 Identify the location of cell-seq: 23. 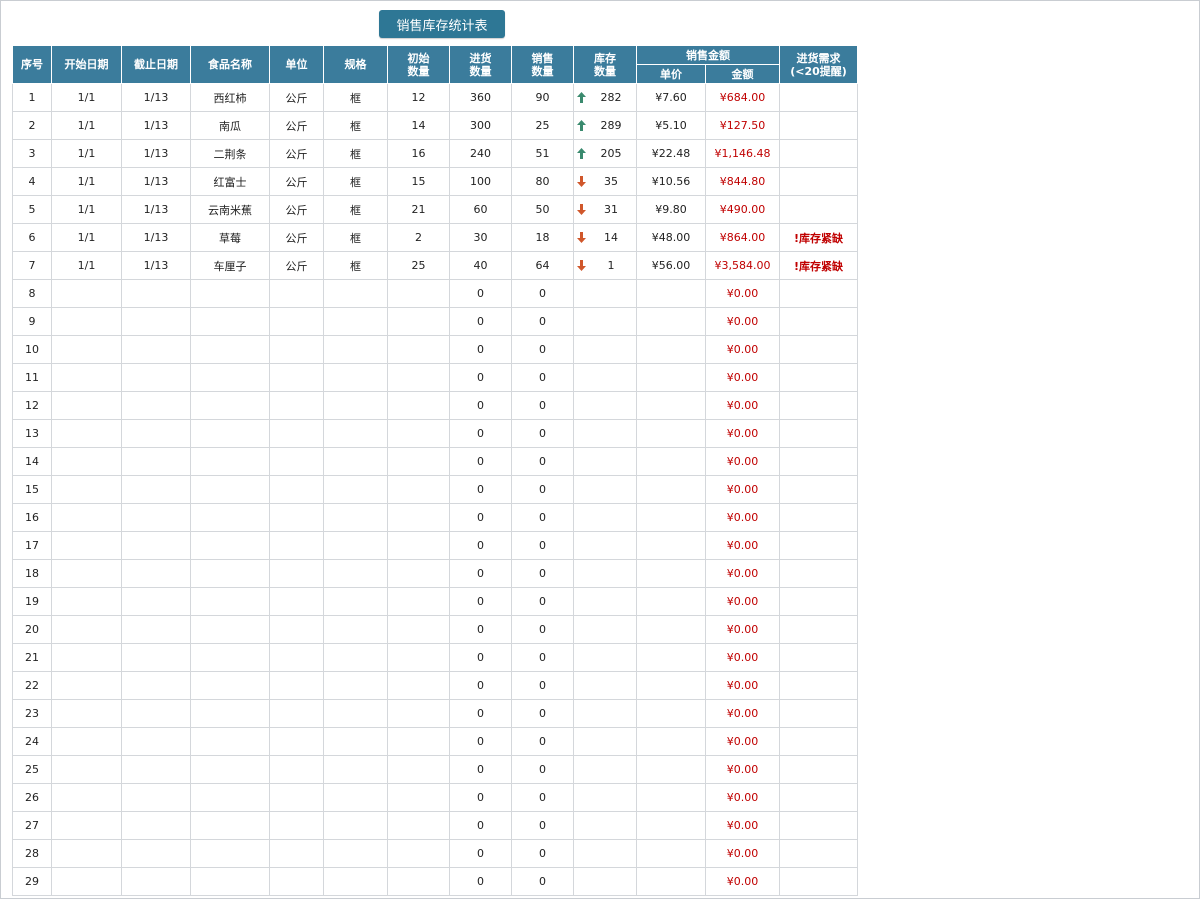
(32, 713).